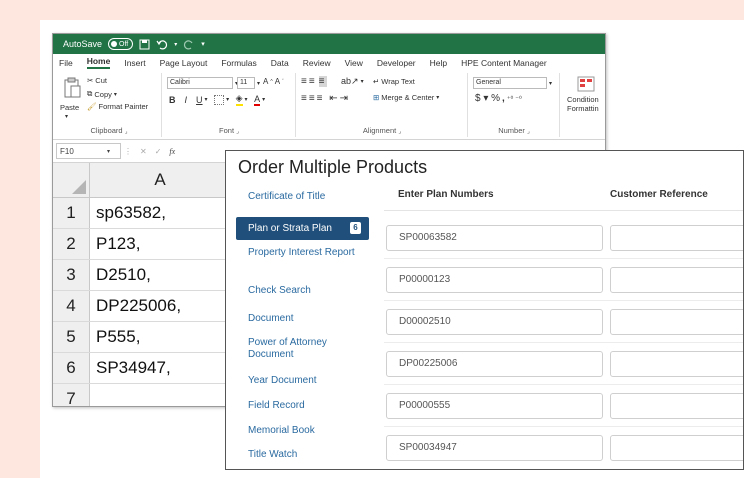  Describe the element at coordinates (239, 99) in the screenshot. I see `fill-color-icon: ◈` at that location.